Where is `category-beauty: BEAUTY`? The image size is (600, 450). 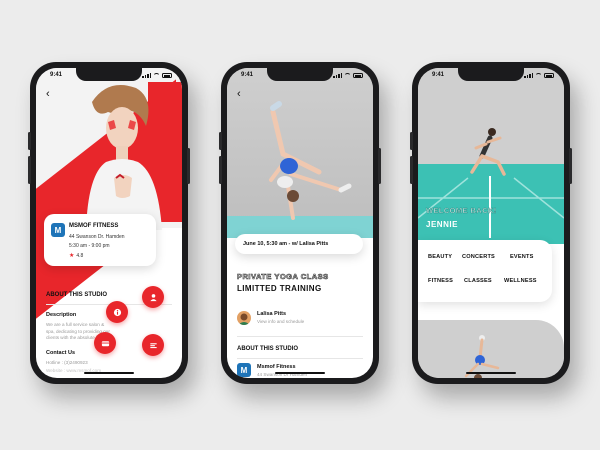 category-beauty: BEAUTY is located at coordinates (440, 257).